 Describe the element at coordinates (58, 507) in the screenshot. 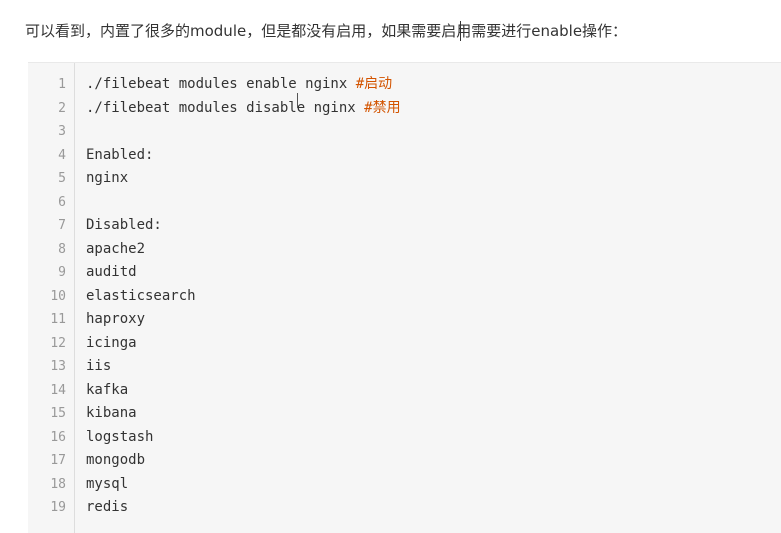

I see `line-number: 19` at that location.